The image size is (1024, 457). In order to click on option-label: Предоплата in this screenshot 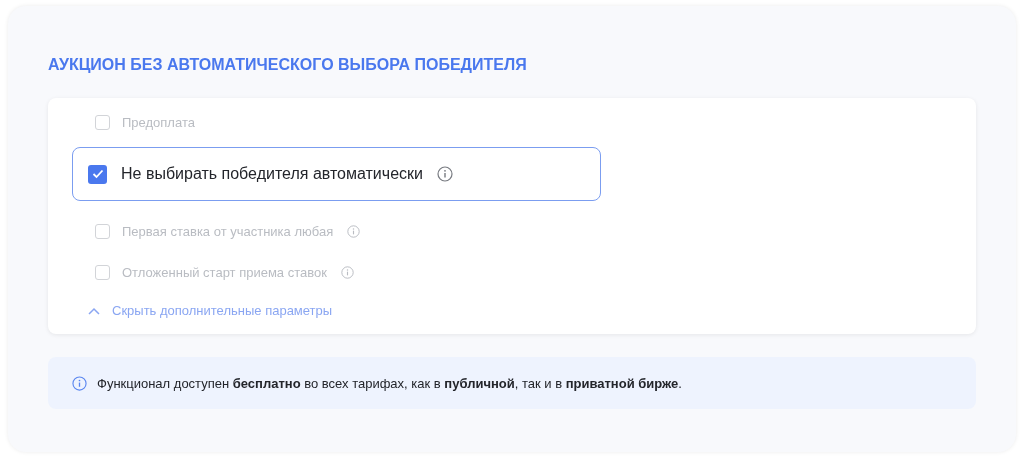, I will do `click(158, 122)`.